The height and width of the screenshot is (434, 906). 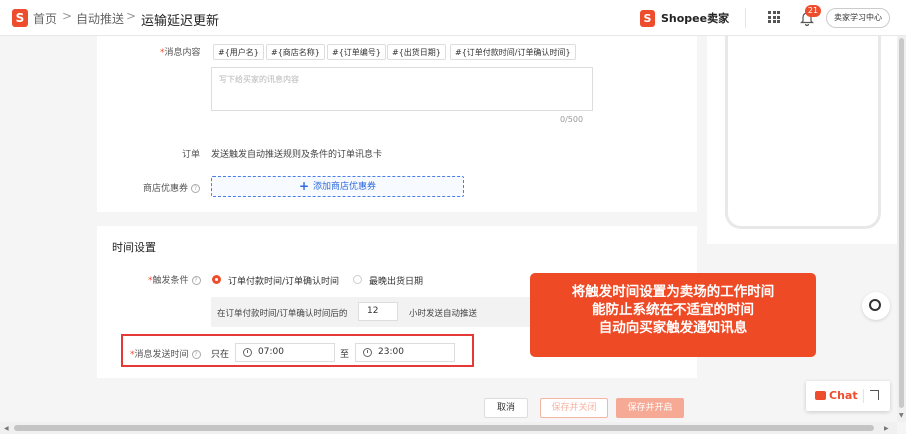 What do you see at coordinates (285, 352) in the screenshot?
I see `start-time-picker: 07:00` at bounding box center [285, 352].